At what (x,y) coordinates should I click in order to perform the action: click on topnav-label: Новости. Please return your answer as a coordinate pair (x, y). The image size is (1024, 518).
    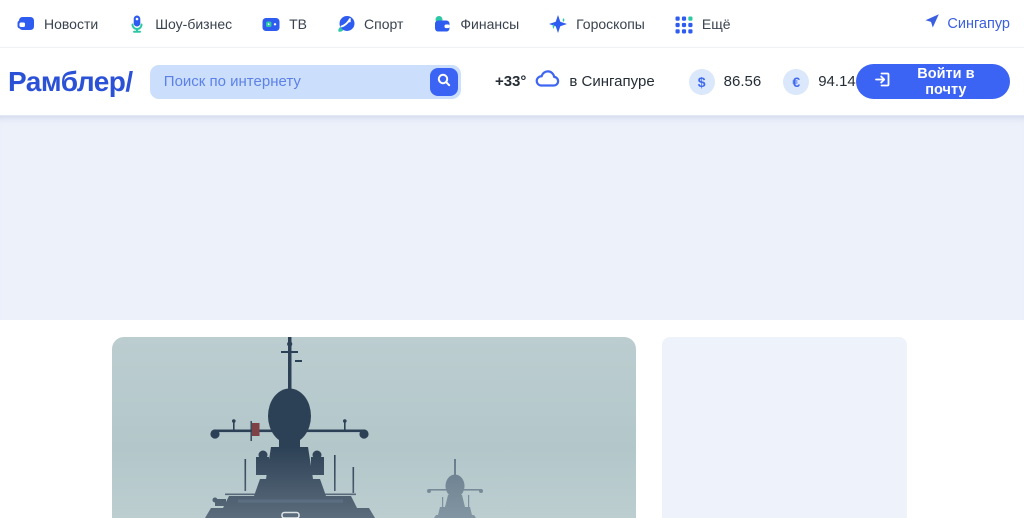
    Looking at the image, I should click on (71, 23).